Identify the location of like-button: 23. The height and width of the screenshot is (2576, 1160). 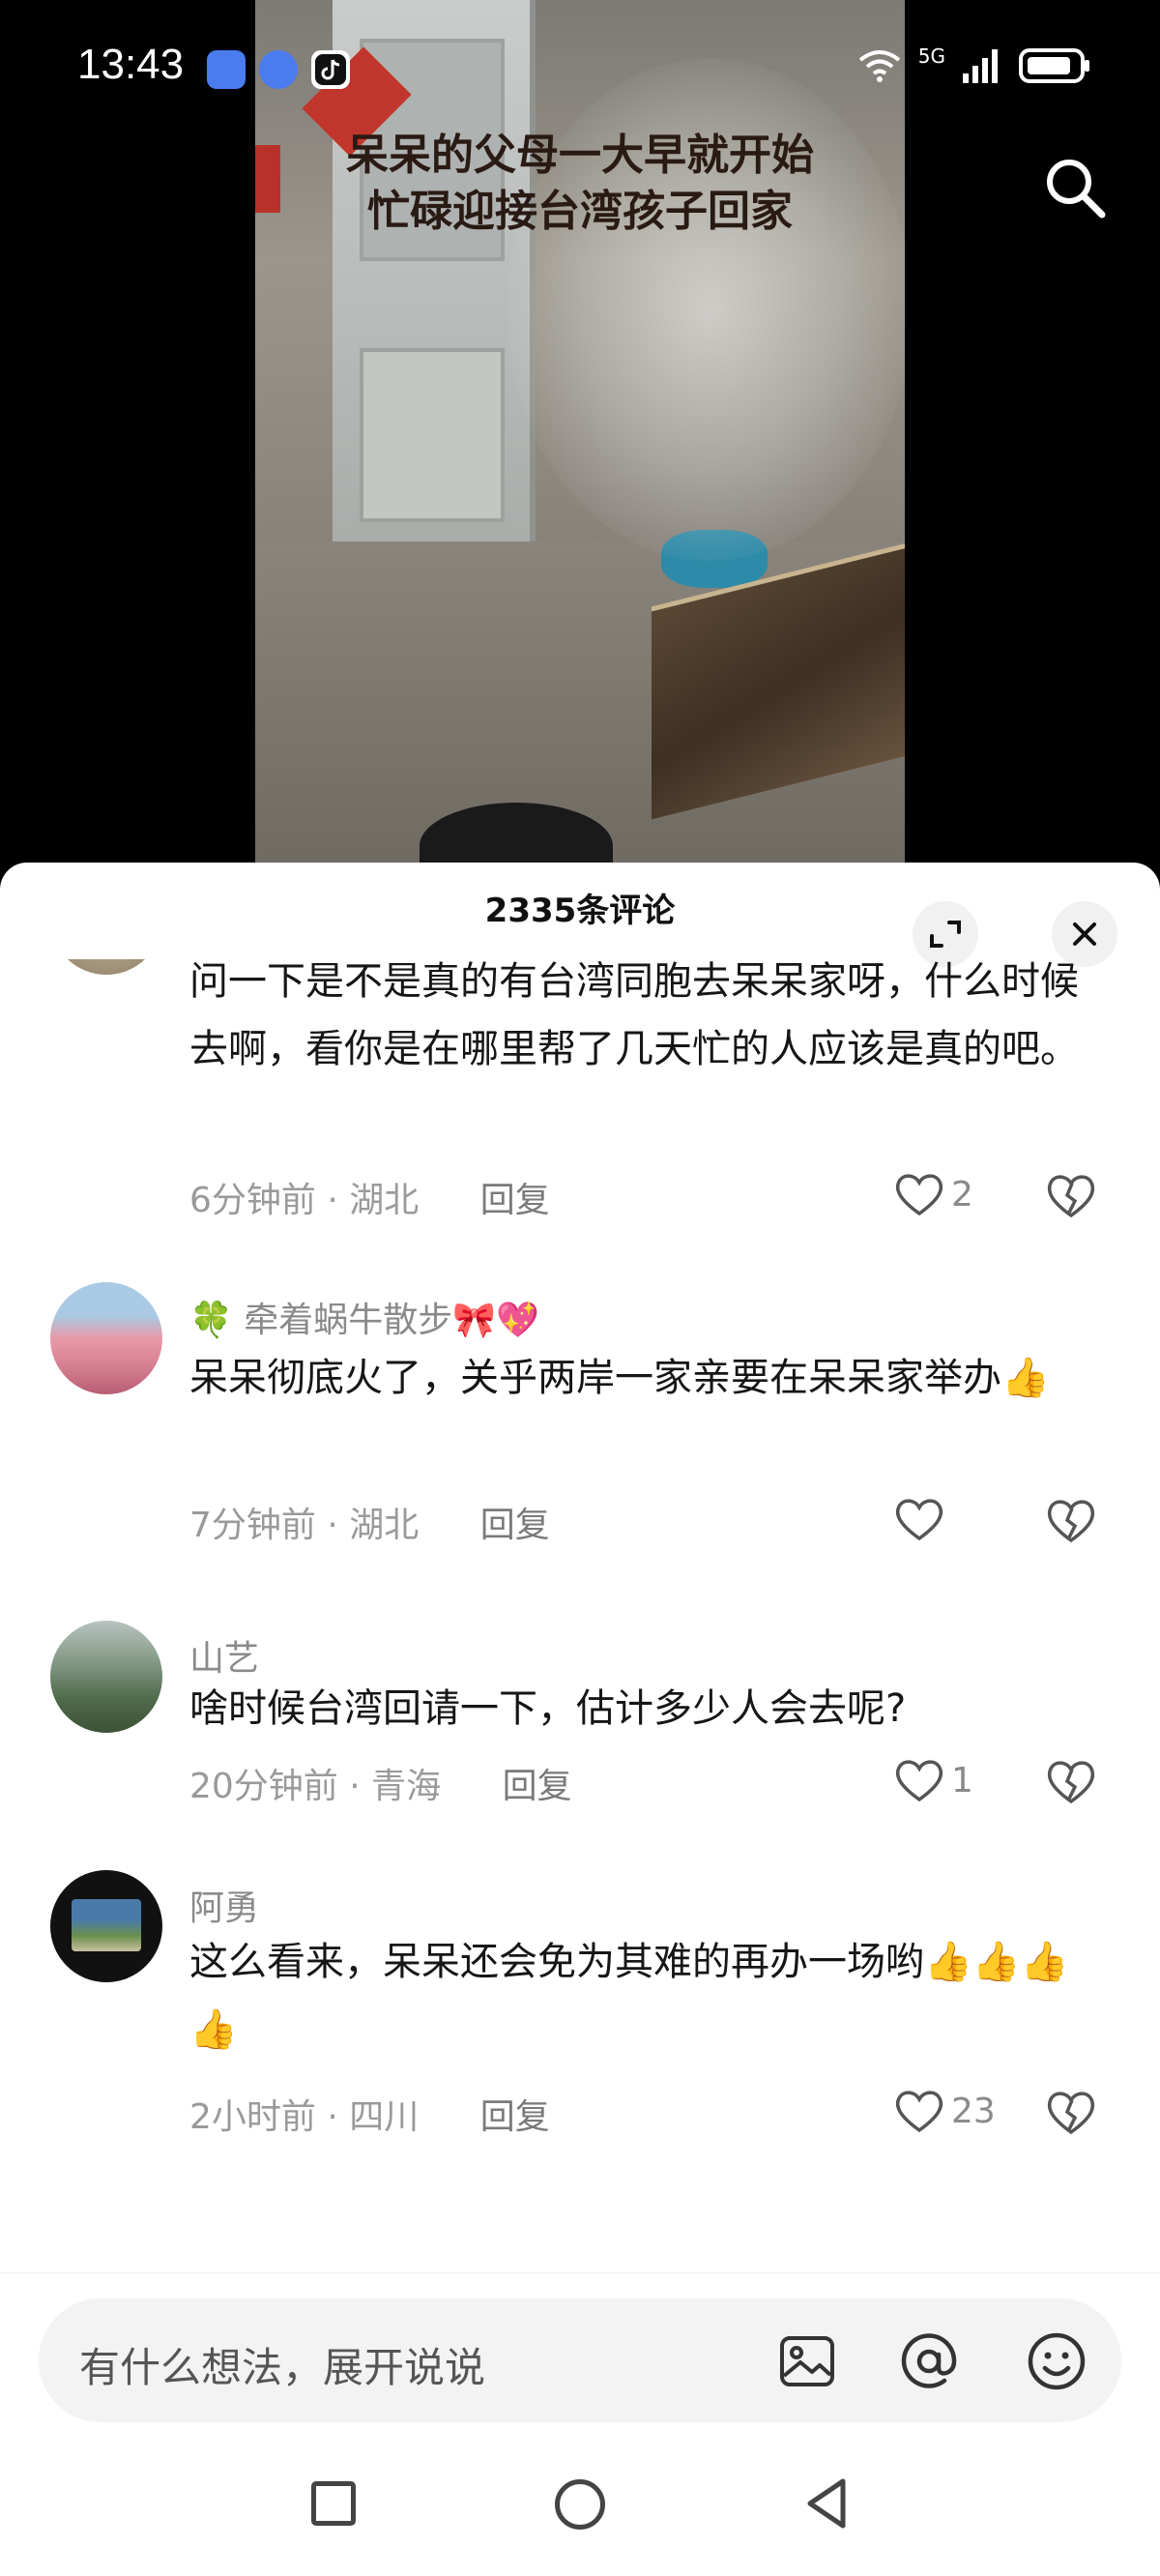
(944, 2111).